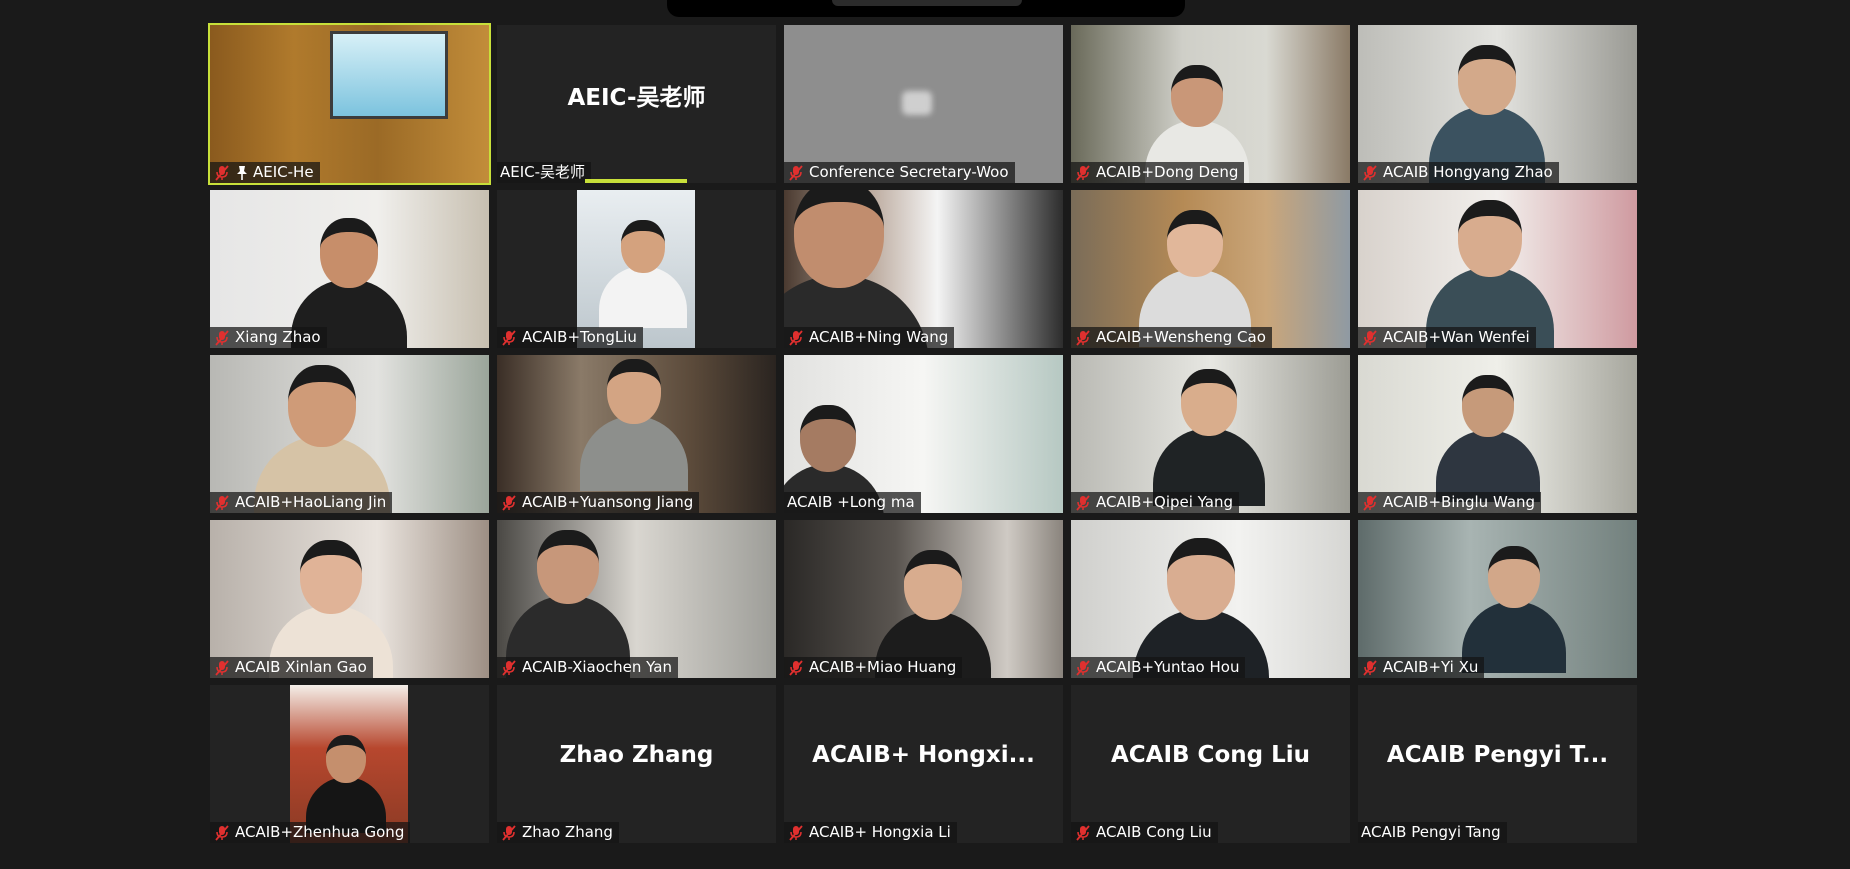  Describe the element at coordinates (1421, 667) in the screenshot. I see `participant-name-label: ACAIB+Yi Xu` at that location.